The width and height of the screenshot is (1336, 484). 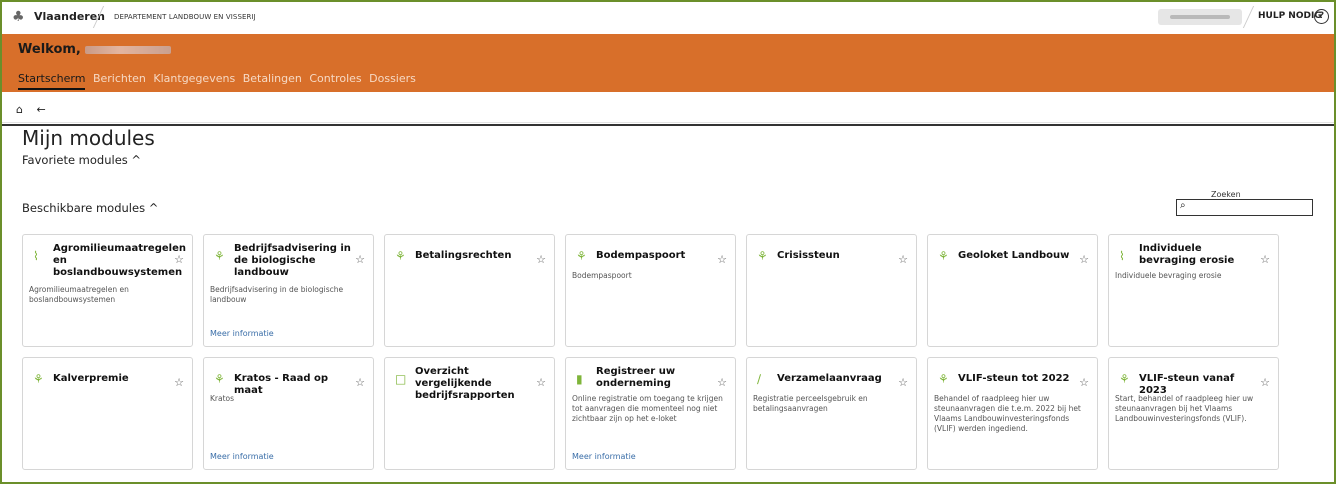 I want to click on search-label: Zoeken, so click(x=1226, y=194).